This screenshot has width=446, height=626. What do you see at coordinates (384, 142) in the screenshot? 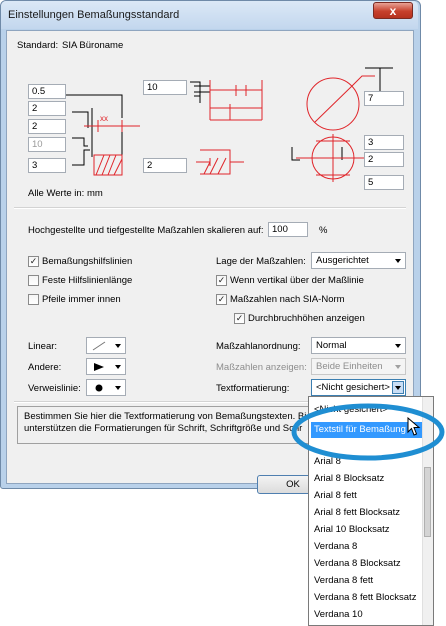
I see `diagram-field-9: 3` at bounding box center [384, 142].